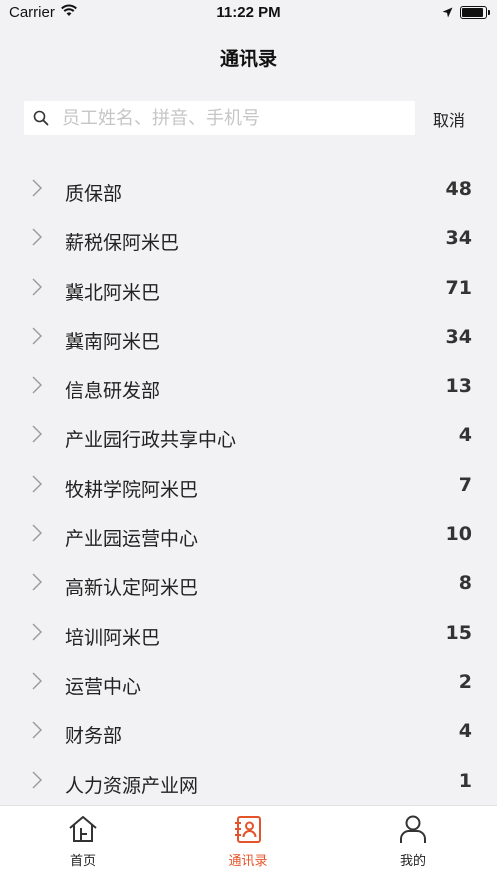 This screenshot has height=883, width=497. What do you see at coordinates (132, 539) in the screenshot?
I see `department-name: 产业园运营中心` at bounding box center [132, 539].